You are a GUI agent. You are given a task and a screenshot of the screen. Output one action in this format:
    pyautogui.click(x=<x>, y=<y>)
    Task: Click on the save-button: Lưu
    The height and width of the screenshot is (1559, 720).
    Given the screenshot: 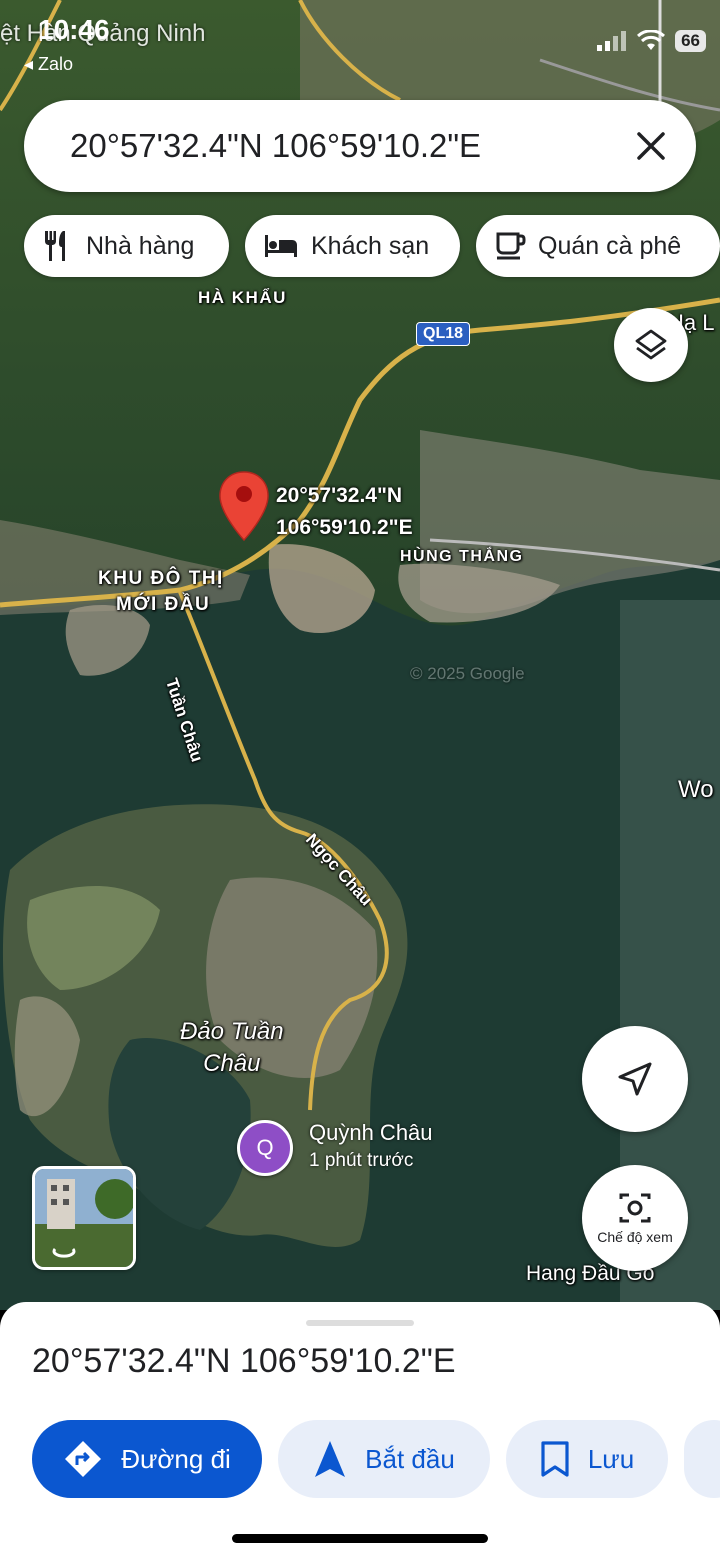 What is the action you would take?
    pyautogui.click(x=587, y=1459)
    